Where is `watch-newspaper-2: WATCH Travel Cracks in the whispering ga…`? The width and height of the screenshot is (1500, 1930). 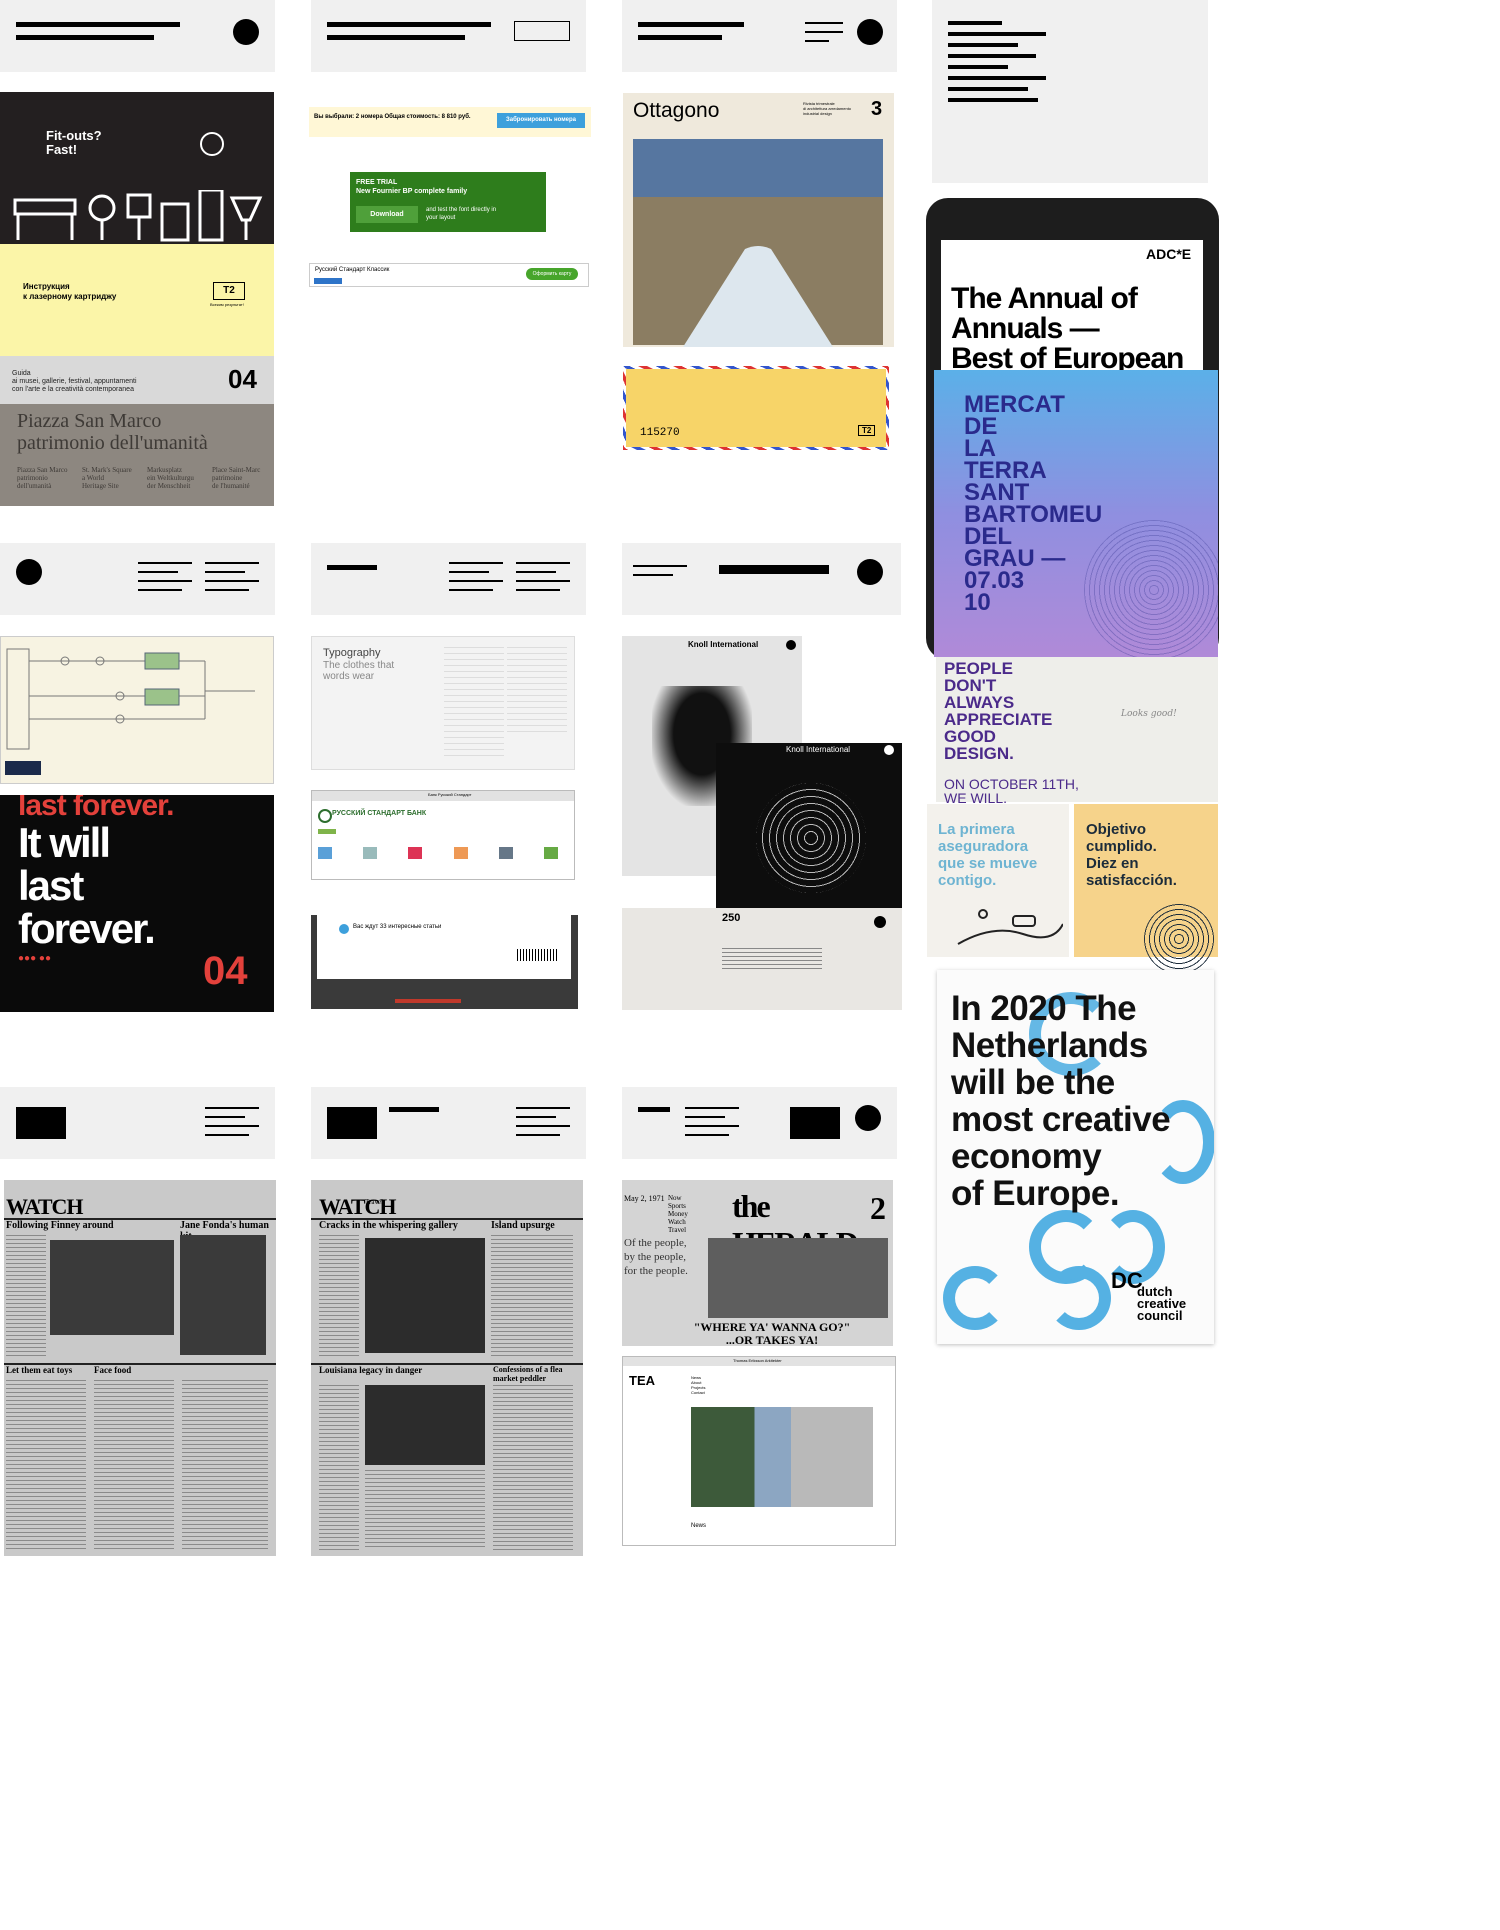
watch-newspaper-2: WATCH Travel Cracks in the whispering ga… is located at coordinates (447, 1368).